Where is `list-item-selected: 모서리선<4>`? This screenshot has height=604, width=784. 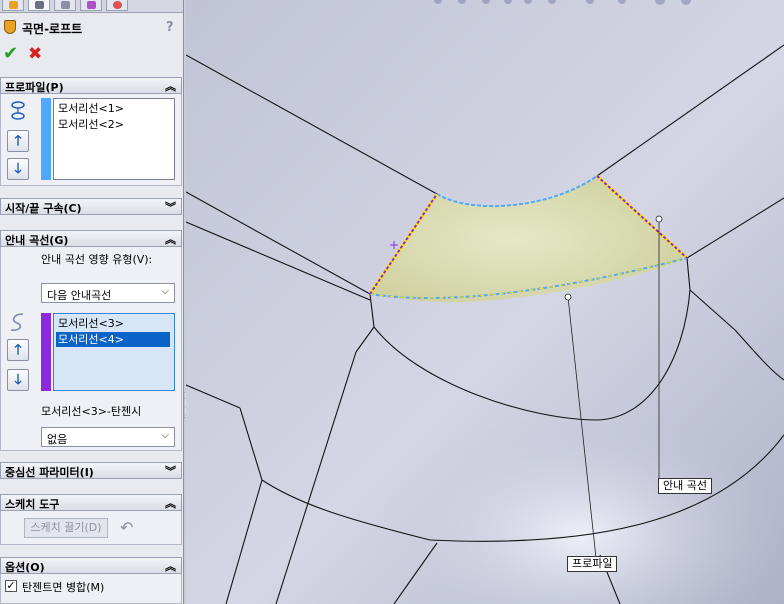
list-item-selected: 모서리선<4> is located at coordinates (113, 339).